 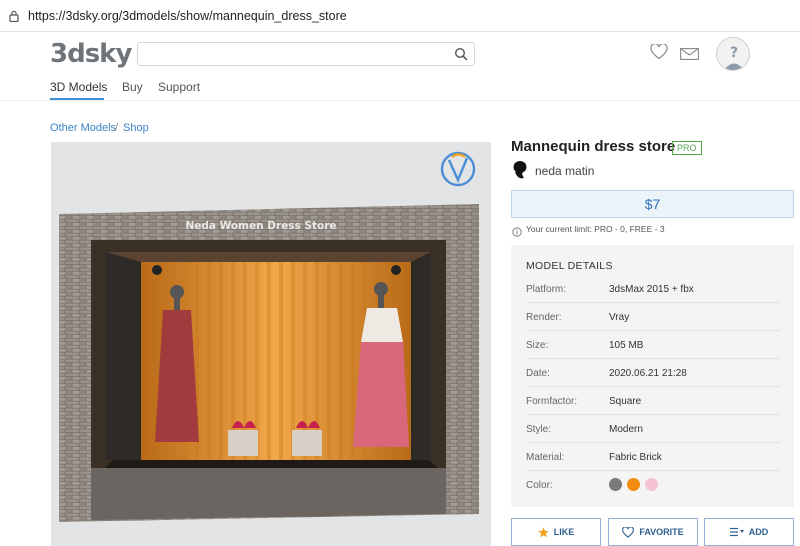 What do you see at coordinates (91, 54) in the screenshot?
I see `site-logo: 3dsky` at bounding box center [91, 54].